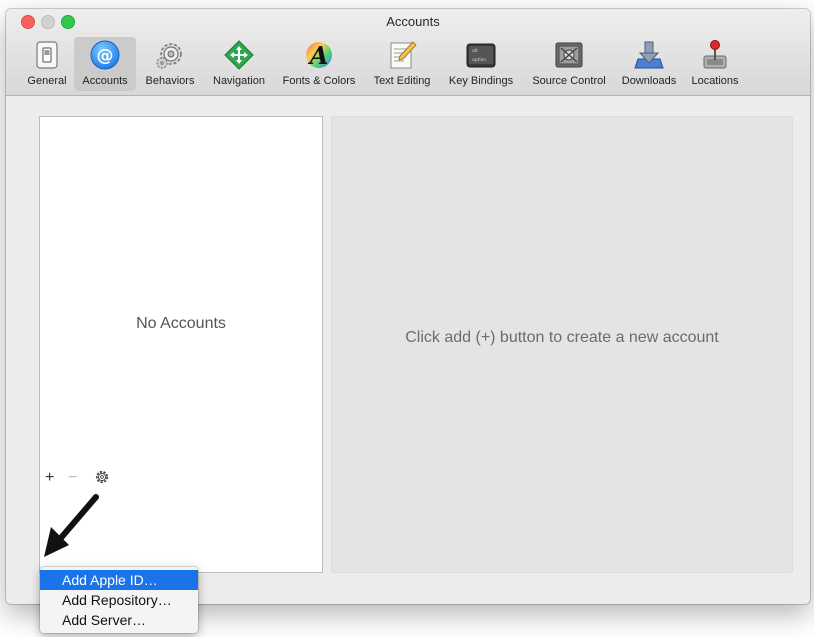 The width and height of the screenshot is (814, 637). What do you see at coordinates (102, 477) in the screenshot?
I see `gear-icon` at bounding box center [102, 477].